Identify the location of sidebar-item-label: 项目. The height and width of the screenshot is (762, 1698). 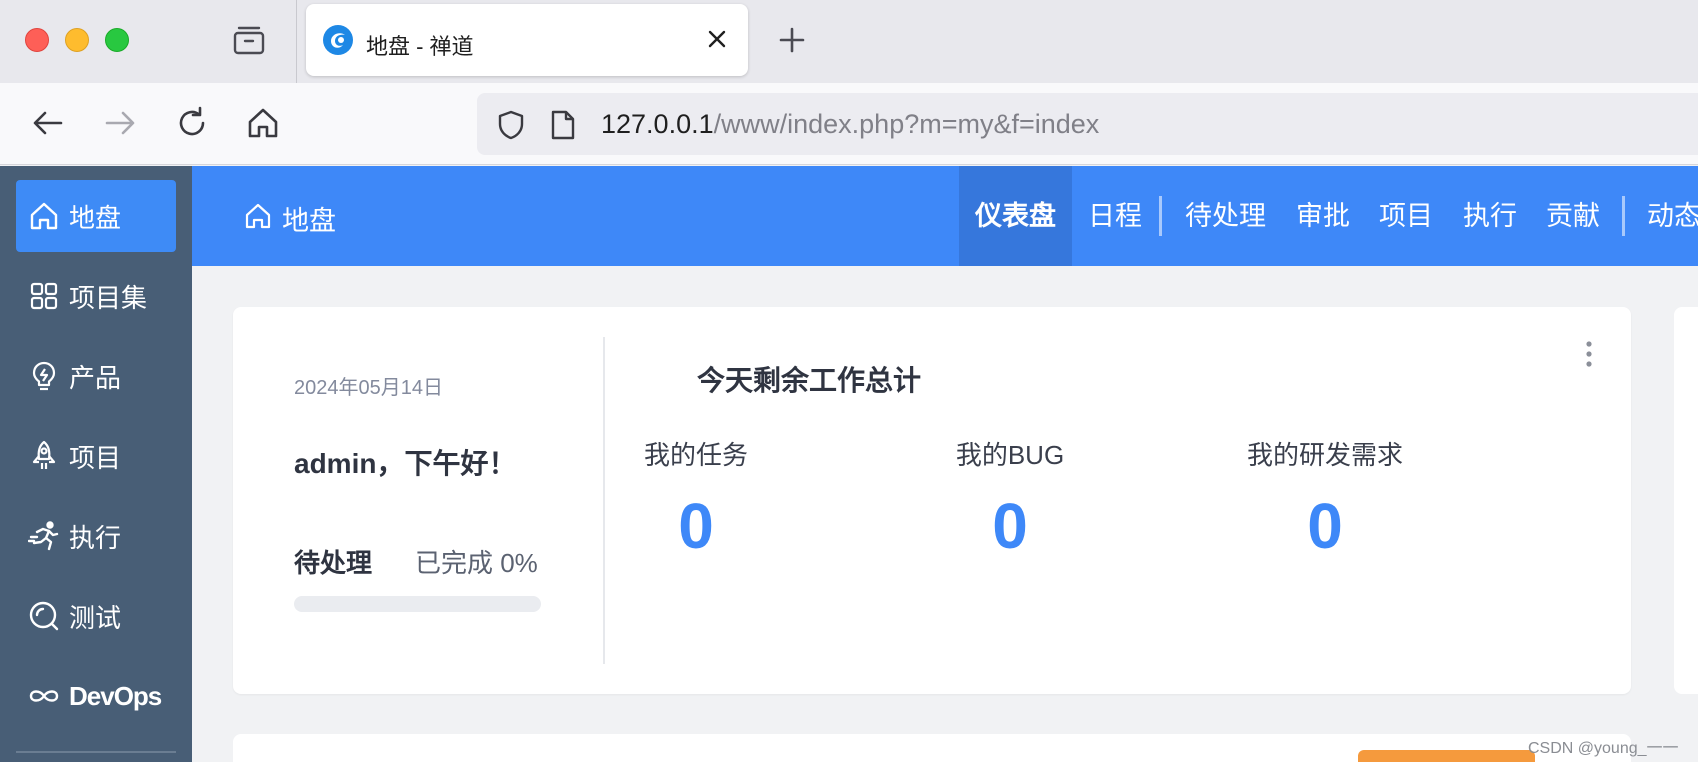
(95, 457).